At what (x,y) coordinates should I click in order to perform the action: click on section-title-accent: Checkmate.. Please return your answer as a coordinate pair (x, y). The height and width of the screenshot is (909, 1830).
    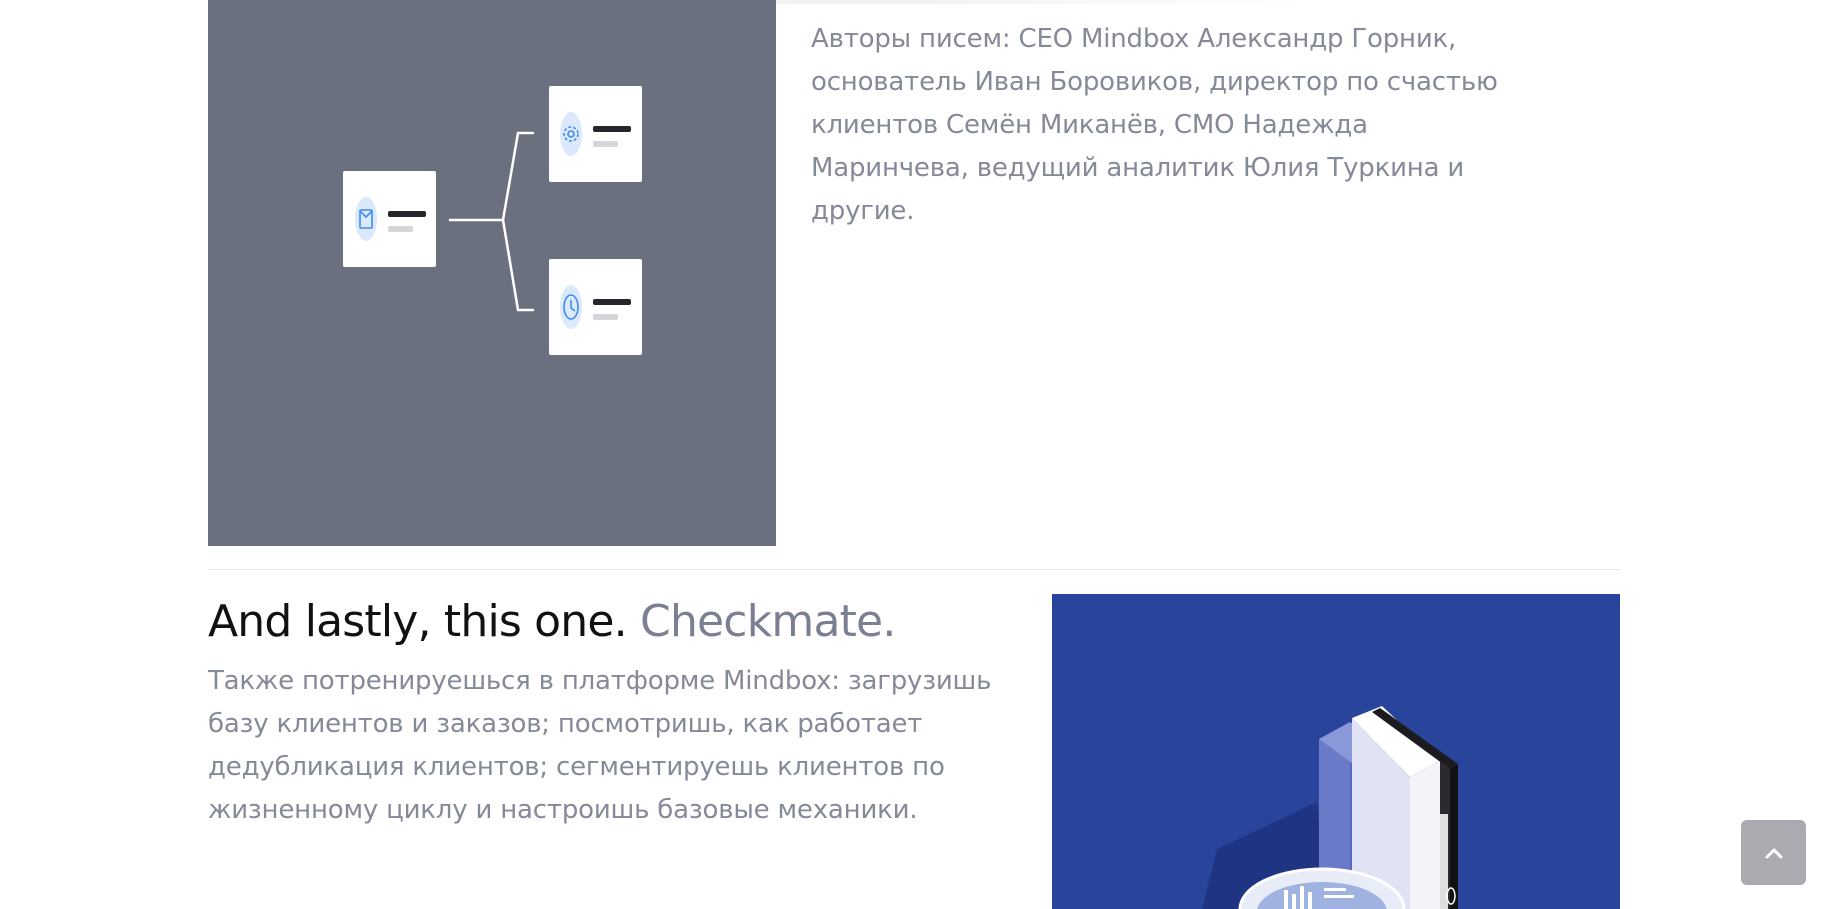
    Looking at the image, I should click on (768, 621).